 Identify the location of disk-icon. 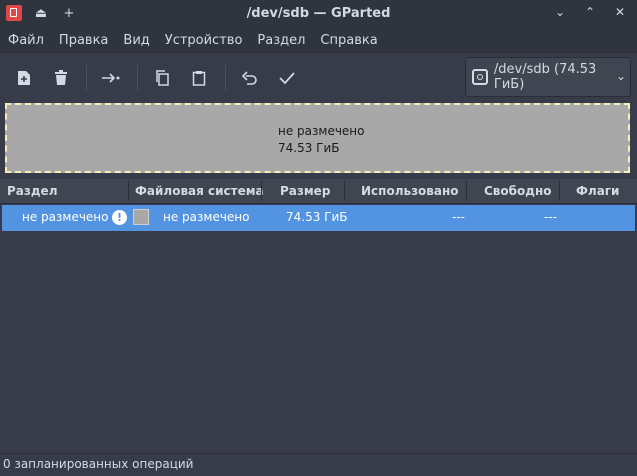
(480, 77).